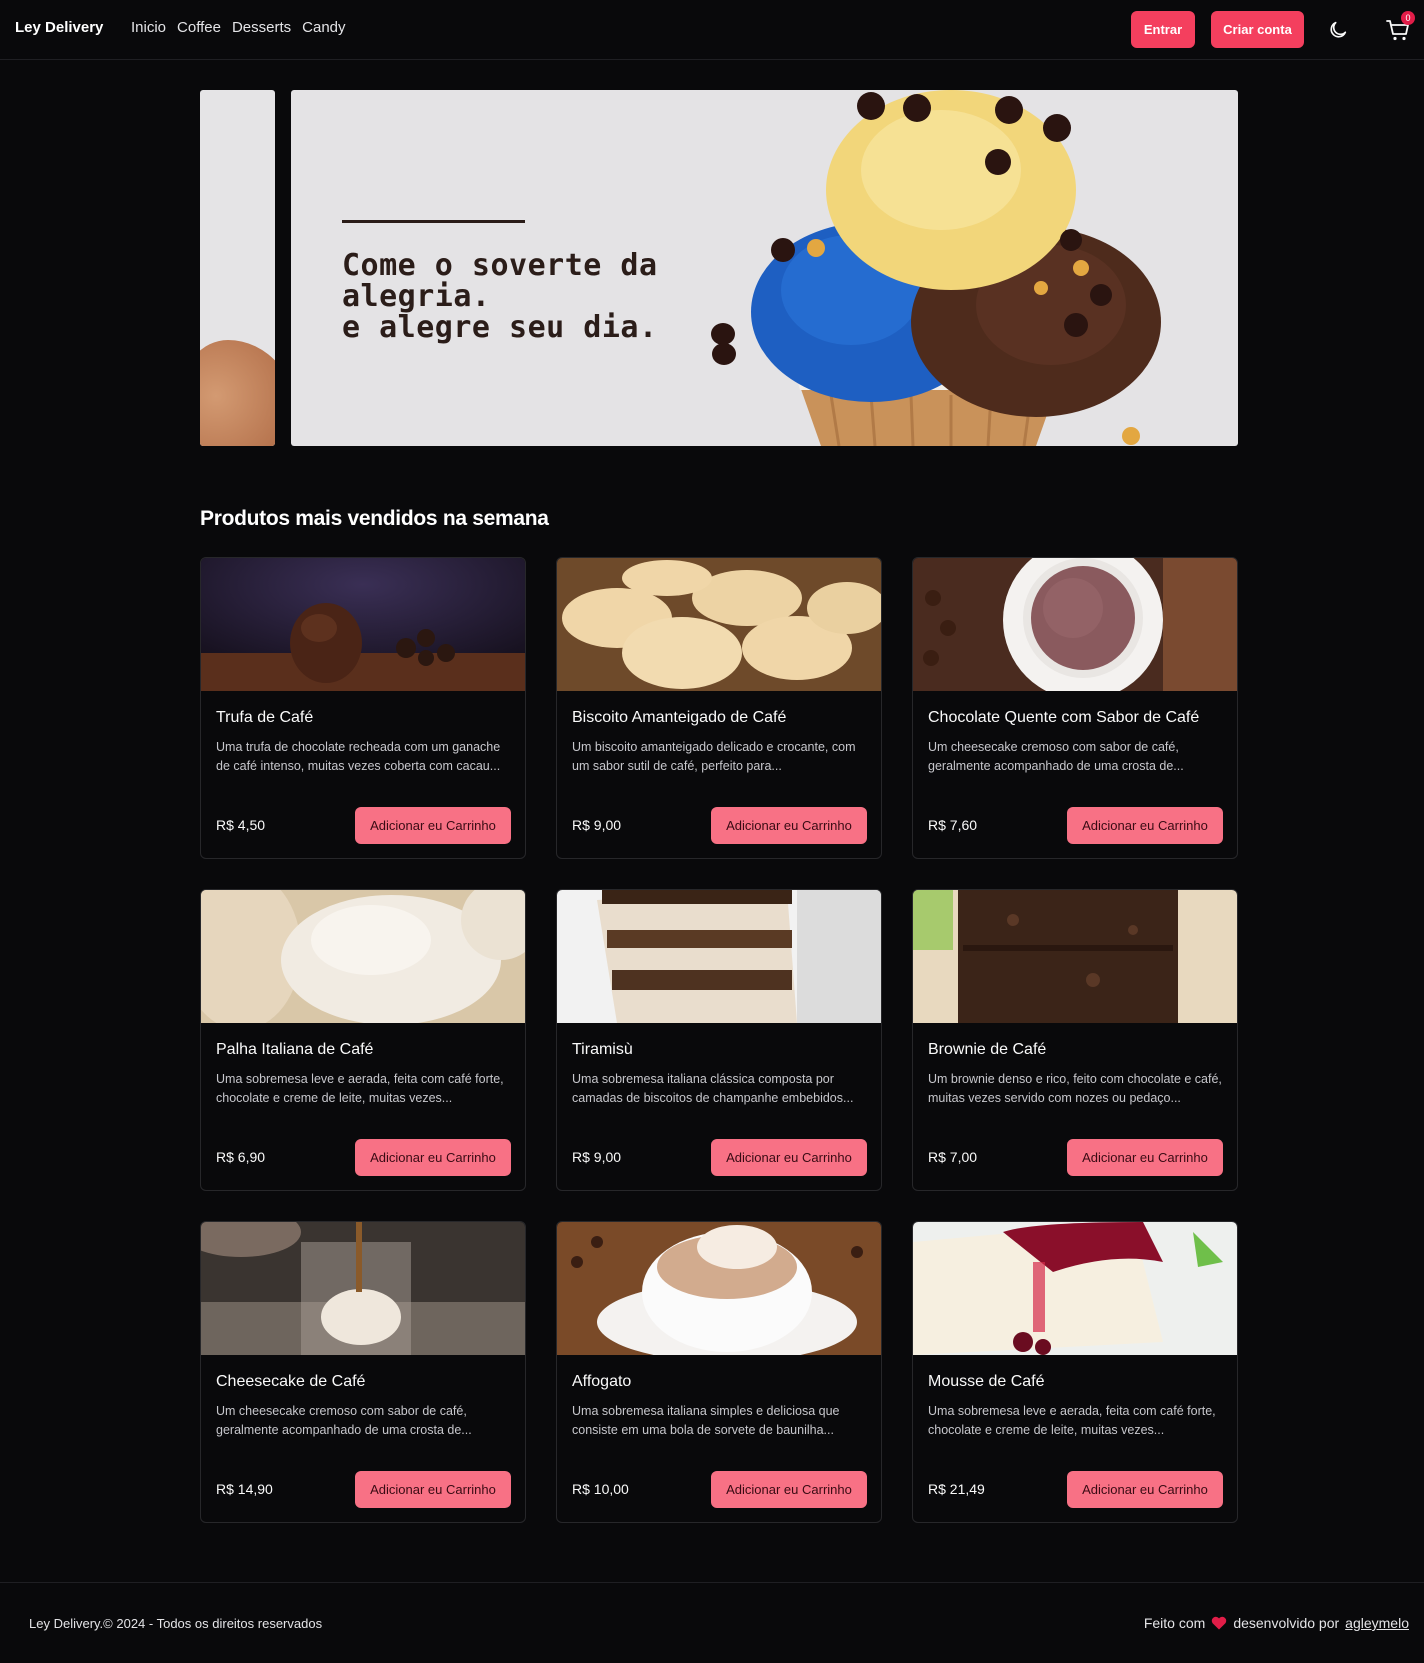 Image resolution: width=1424 pixels, height=1663 pixels. I want to click on product-price: R$ 4,50, so click(241, 825).